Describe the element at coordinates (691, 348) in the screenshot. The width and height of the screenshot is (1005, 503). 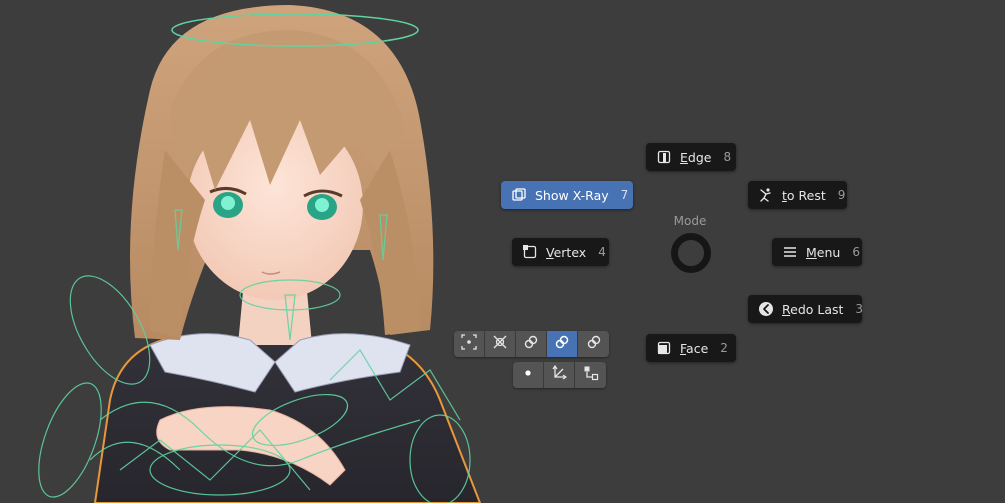
I see `face-select-button: Face 2` at that location.